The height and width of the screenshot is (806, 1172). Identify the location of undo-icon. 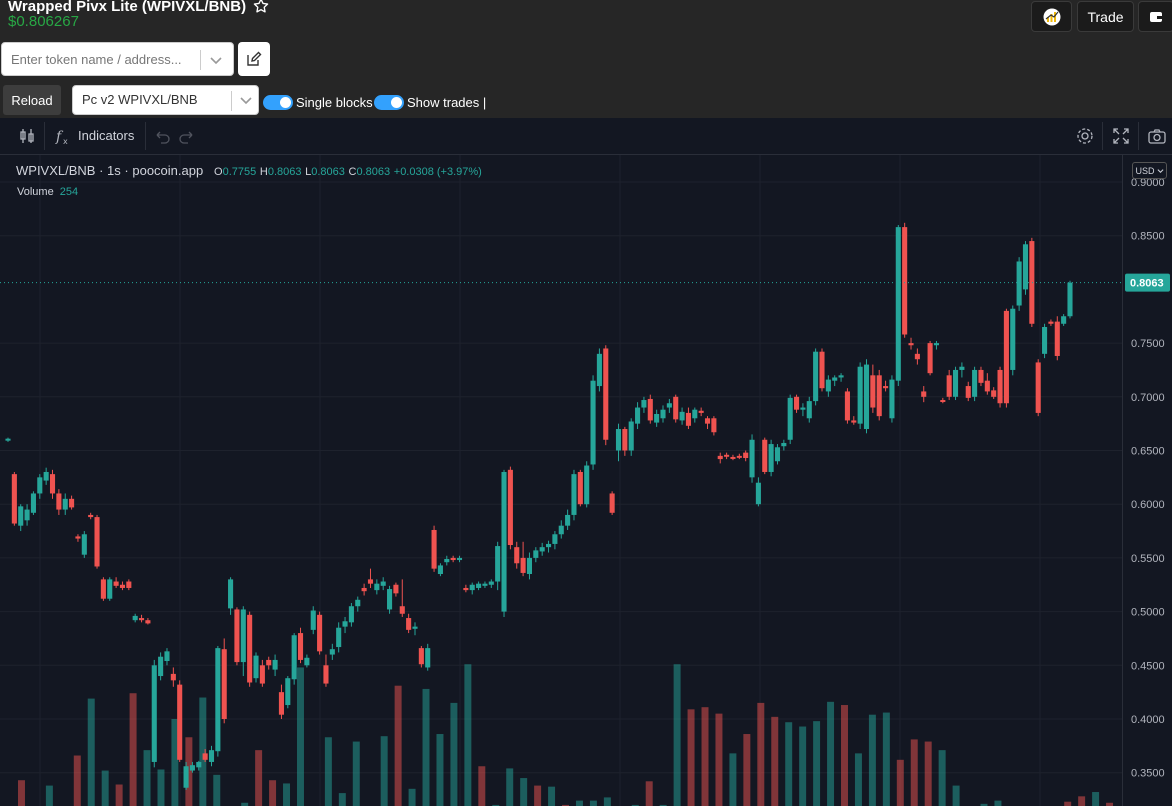
(162, 136).